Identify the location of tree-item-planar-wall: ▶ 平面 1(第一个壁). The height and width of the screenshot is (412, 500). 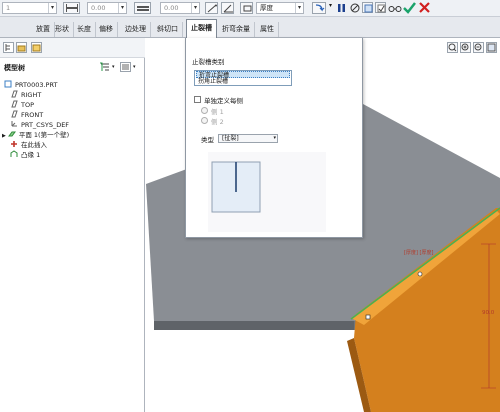
(35, 135).